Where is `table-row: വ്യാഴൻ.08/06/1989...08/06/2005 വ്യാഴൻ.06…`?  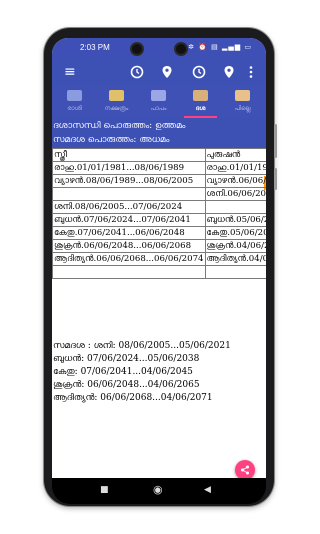 table-row: വ്യാഴൻ.08/06/1989...08/06/2005 വ്യാഴൻ.06… is located at coordinates (159, 181).